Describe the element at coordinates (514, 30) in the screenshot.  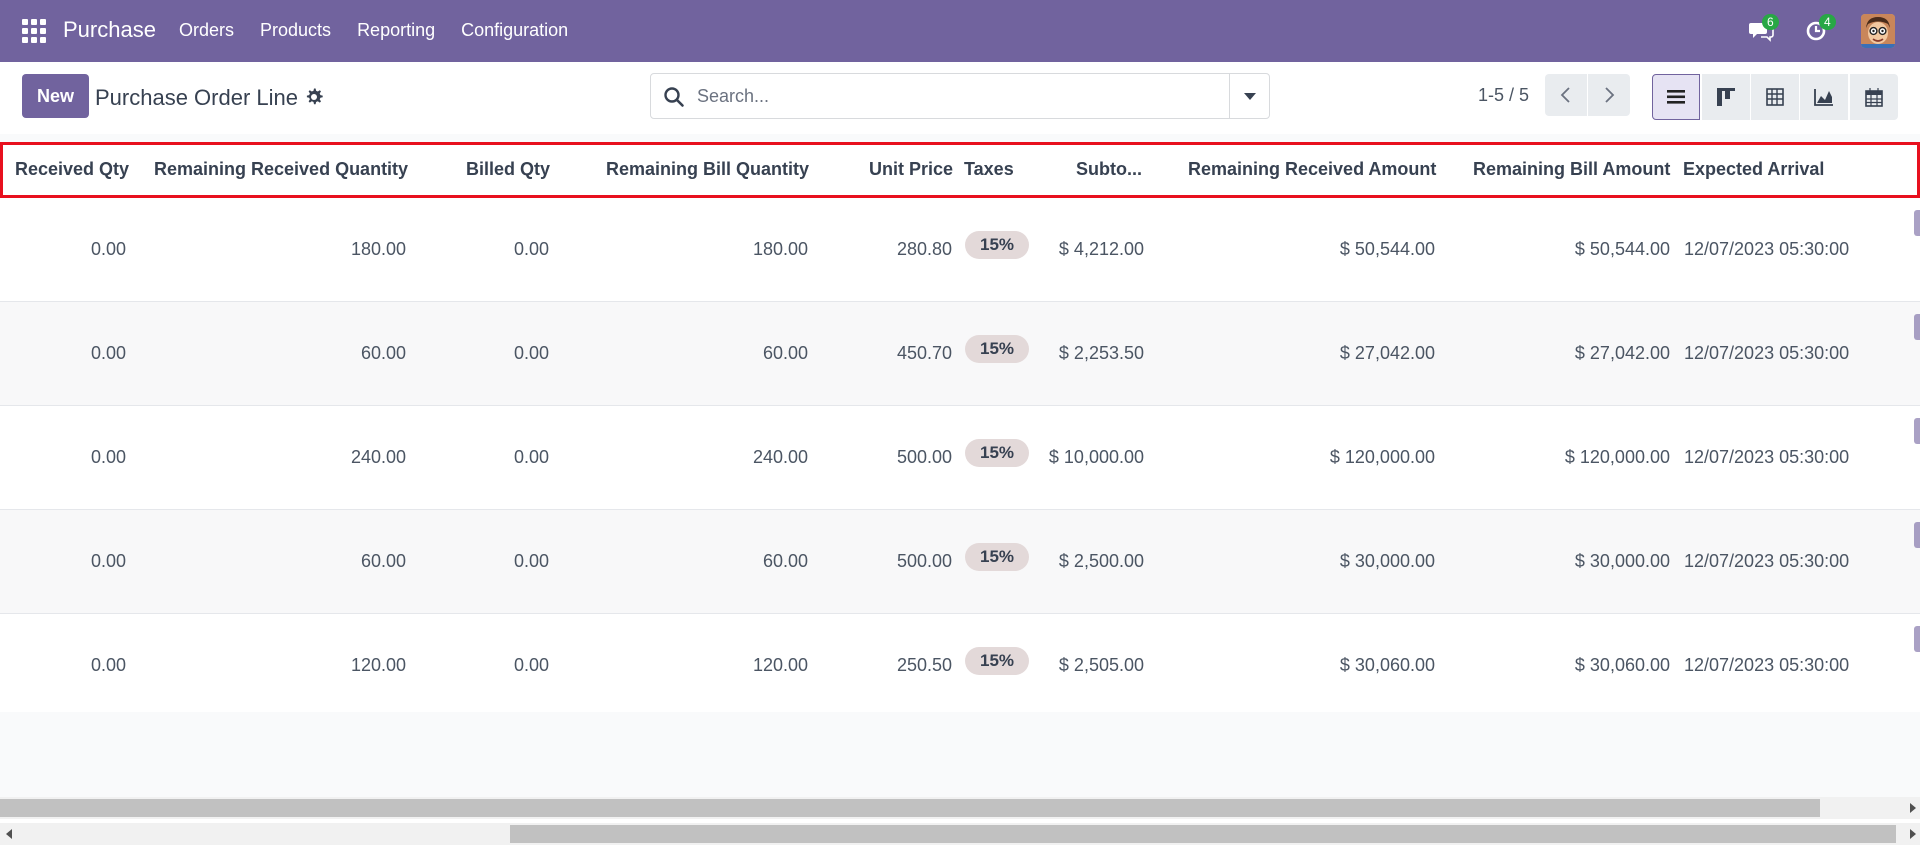
I see `menu-item-configuration: Configuration` at that location.